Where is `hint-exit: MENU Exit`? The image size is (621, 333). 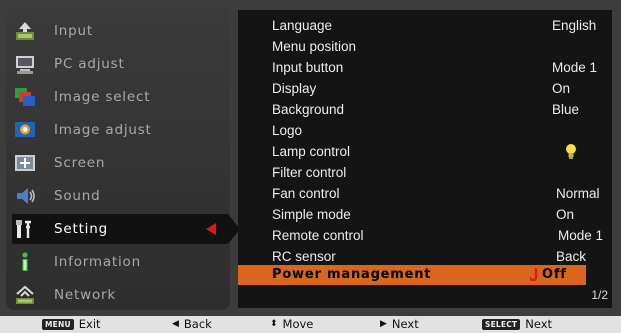 hint-exit: MENU Exit is located at coordinates (71, 324).